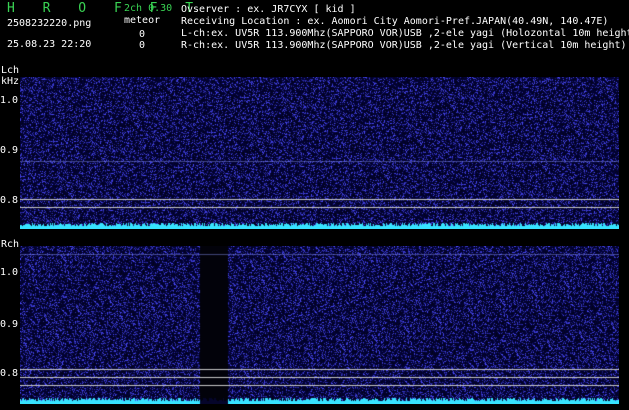  Describe the element at coordinates (9, 150) in the screenshot. I see `lch-freq-tick: 0.9` at that location.